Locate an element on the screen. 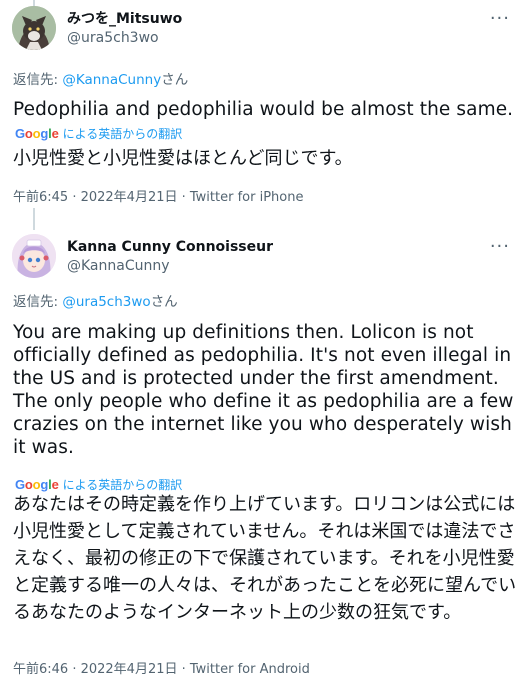  user-names: みつを_Mitsuwo @ura5ch3wo is located at coordinates (124, 29).